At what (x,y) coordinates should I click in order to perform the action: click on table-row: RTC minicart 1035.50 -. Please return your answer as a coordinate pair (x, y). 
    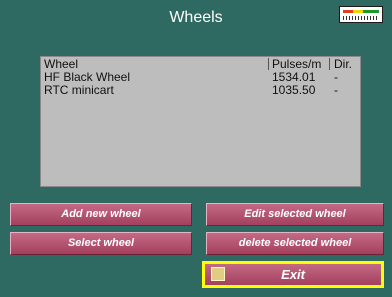
    Looking at the image, I should click on (200, 90).